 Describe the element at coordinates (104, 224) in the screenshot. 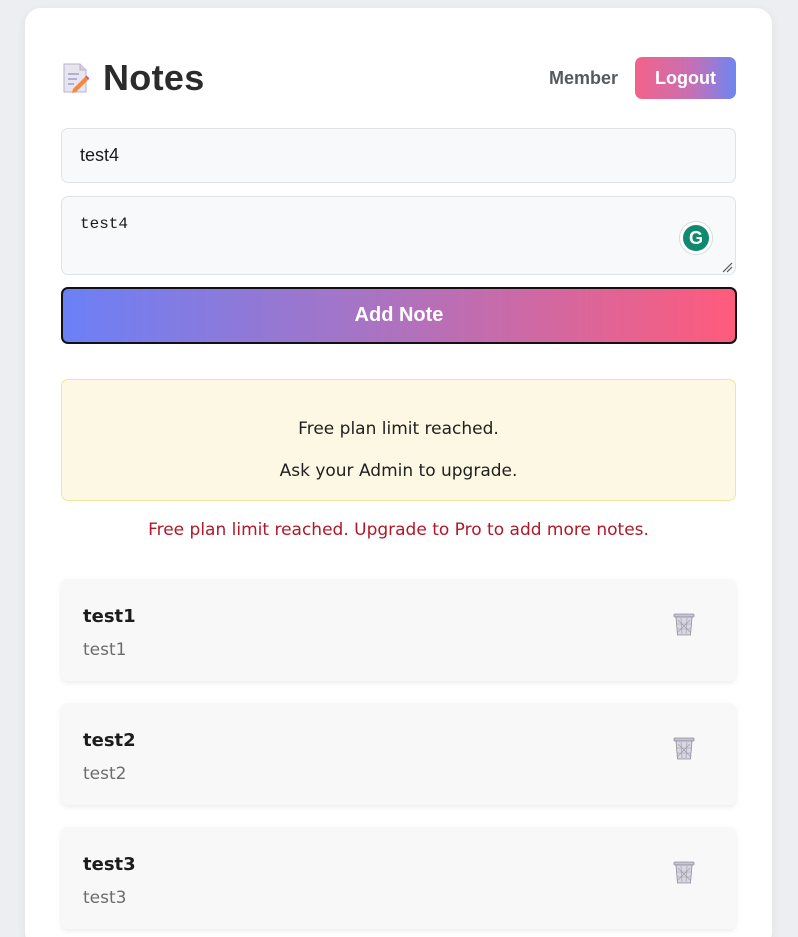

I see `note-body-text: test4` at that location.